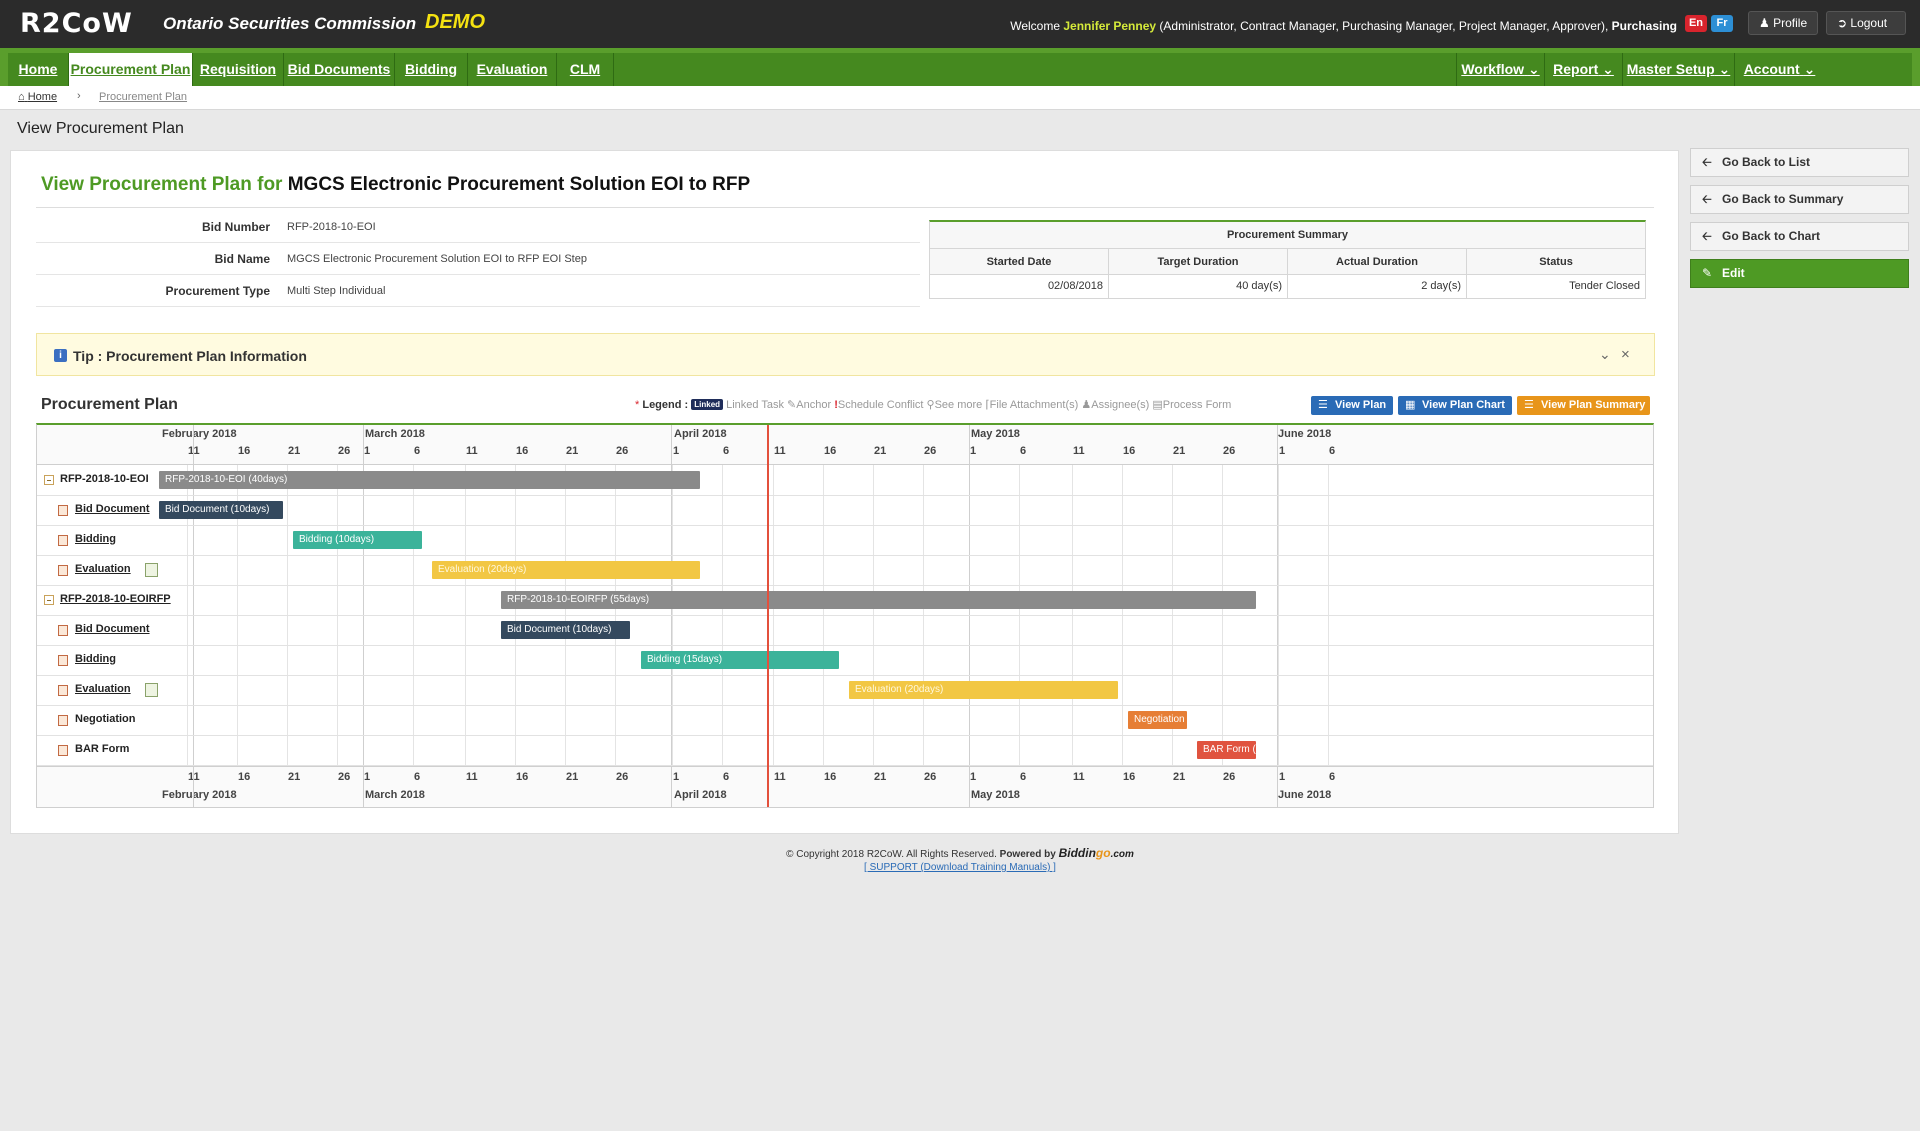  I want to click on edit-button: ✎ Edit, so click(1799, 273).